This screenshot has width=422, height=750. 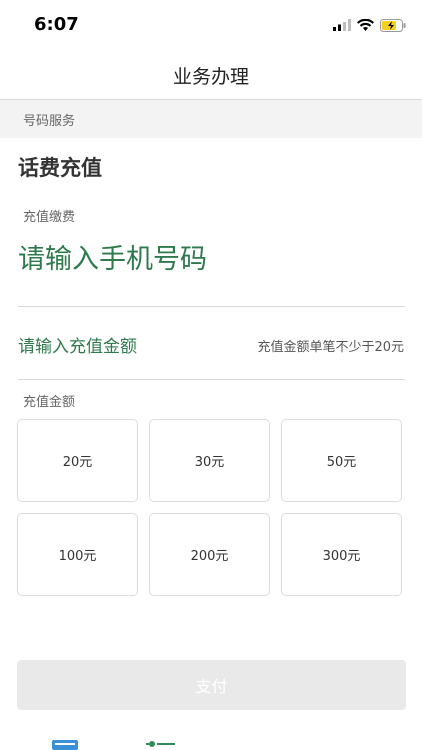 What do you see at coordinates (60, 168) in the screenshot?
I see `card-title: 话费充值` at bounding box center [60, 168].